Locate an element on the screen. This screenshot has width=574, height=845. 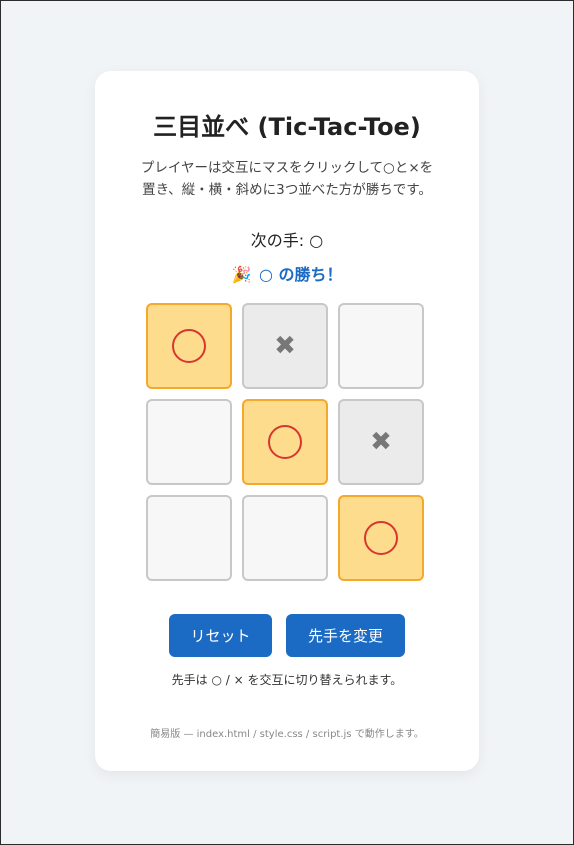
winner-text: ○ の勝ち！ is located at coordinates (300, 274).